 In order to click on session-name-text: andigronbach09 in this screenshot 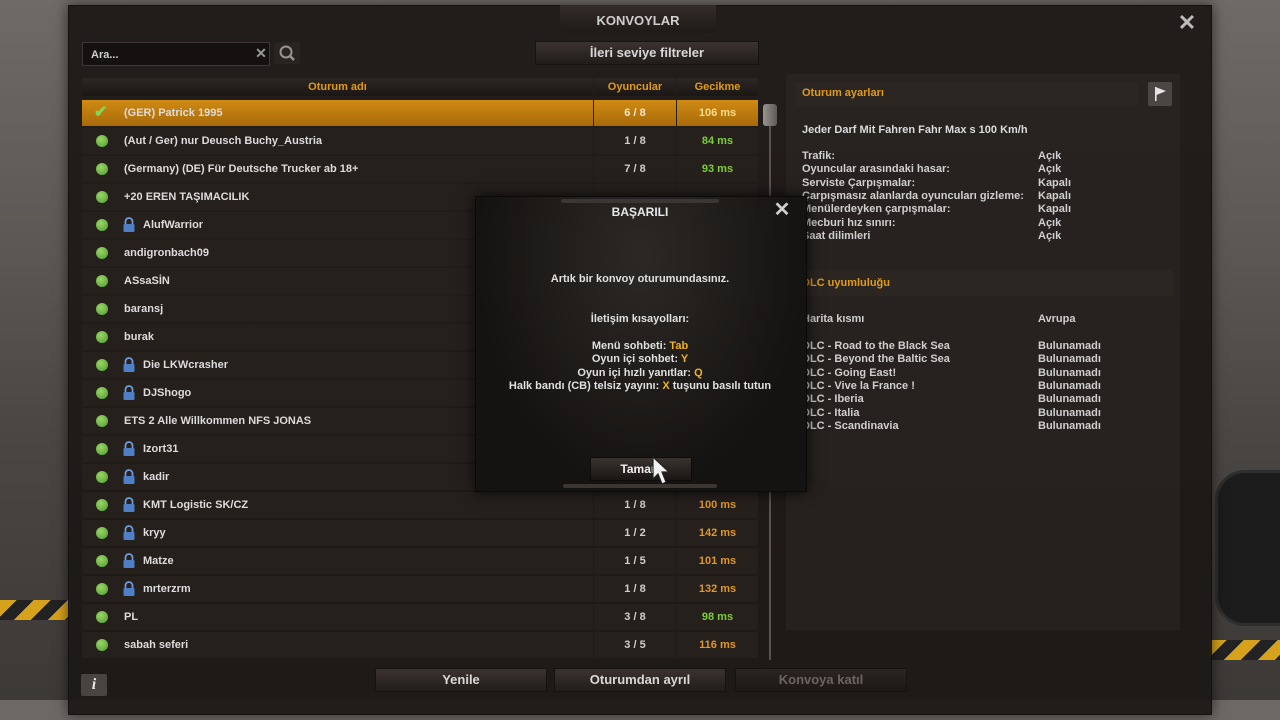, I will do `click(166, 253)`.